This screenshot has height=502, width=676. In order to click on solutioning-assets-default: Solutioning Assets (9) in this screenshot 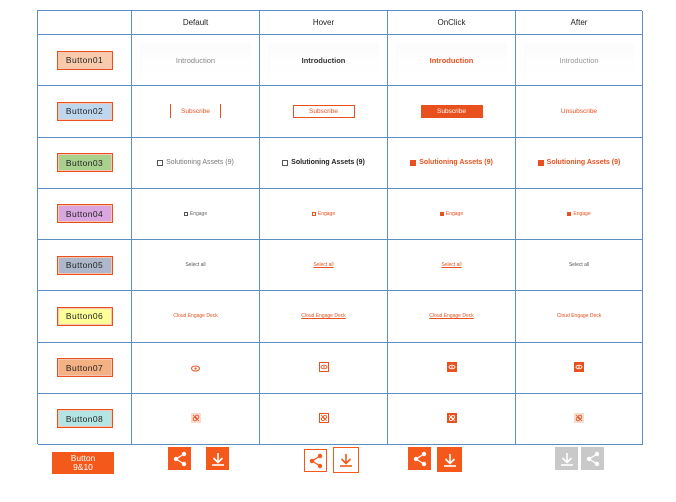, I will do `click(195, 162)`.